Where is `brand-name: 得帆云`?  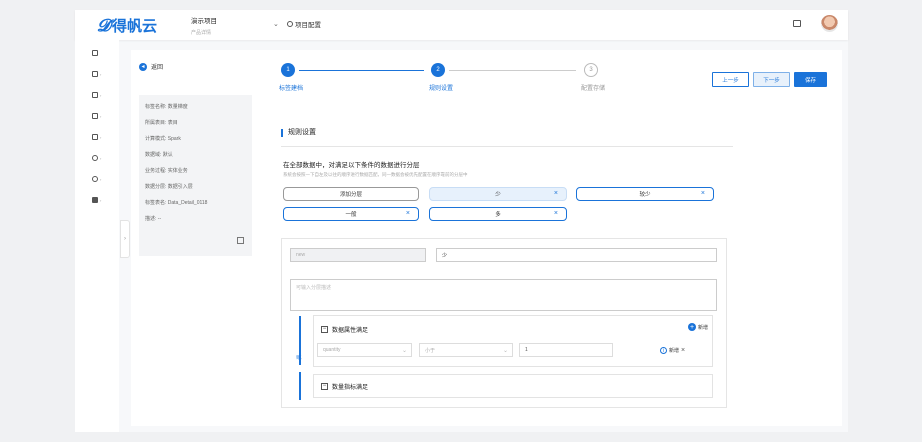
brand-name: 得帆云 is located at coordinates (135, 26).